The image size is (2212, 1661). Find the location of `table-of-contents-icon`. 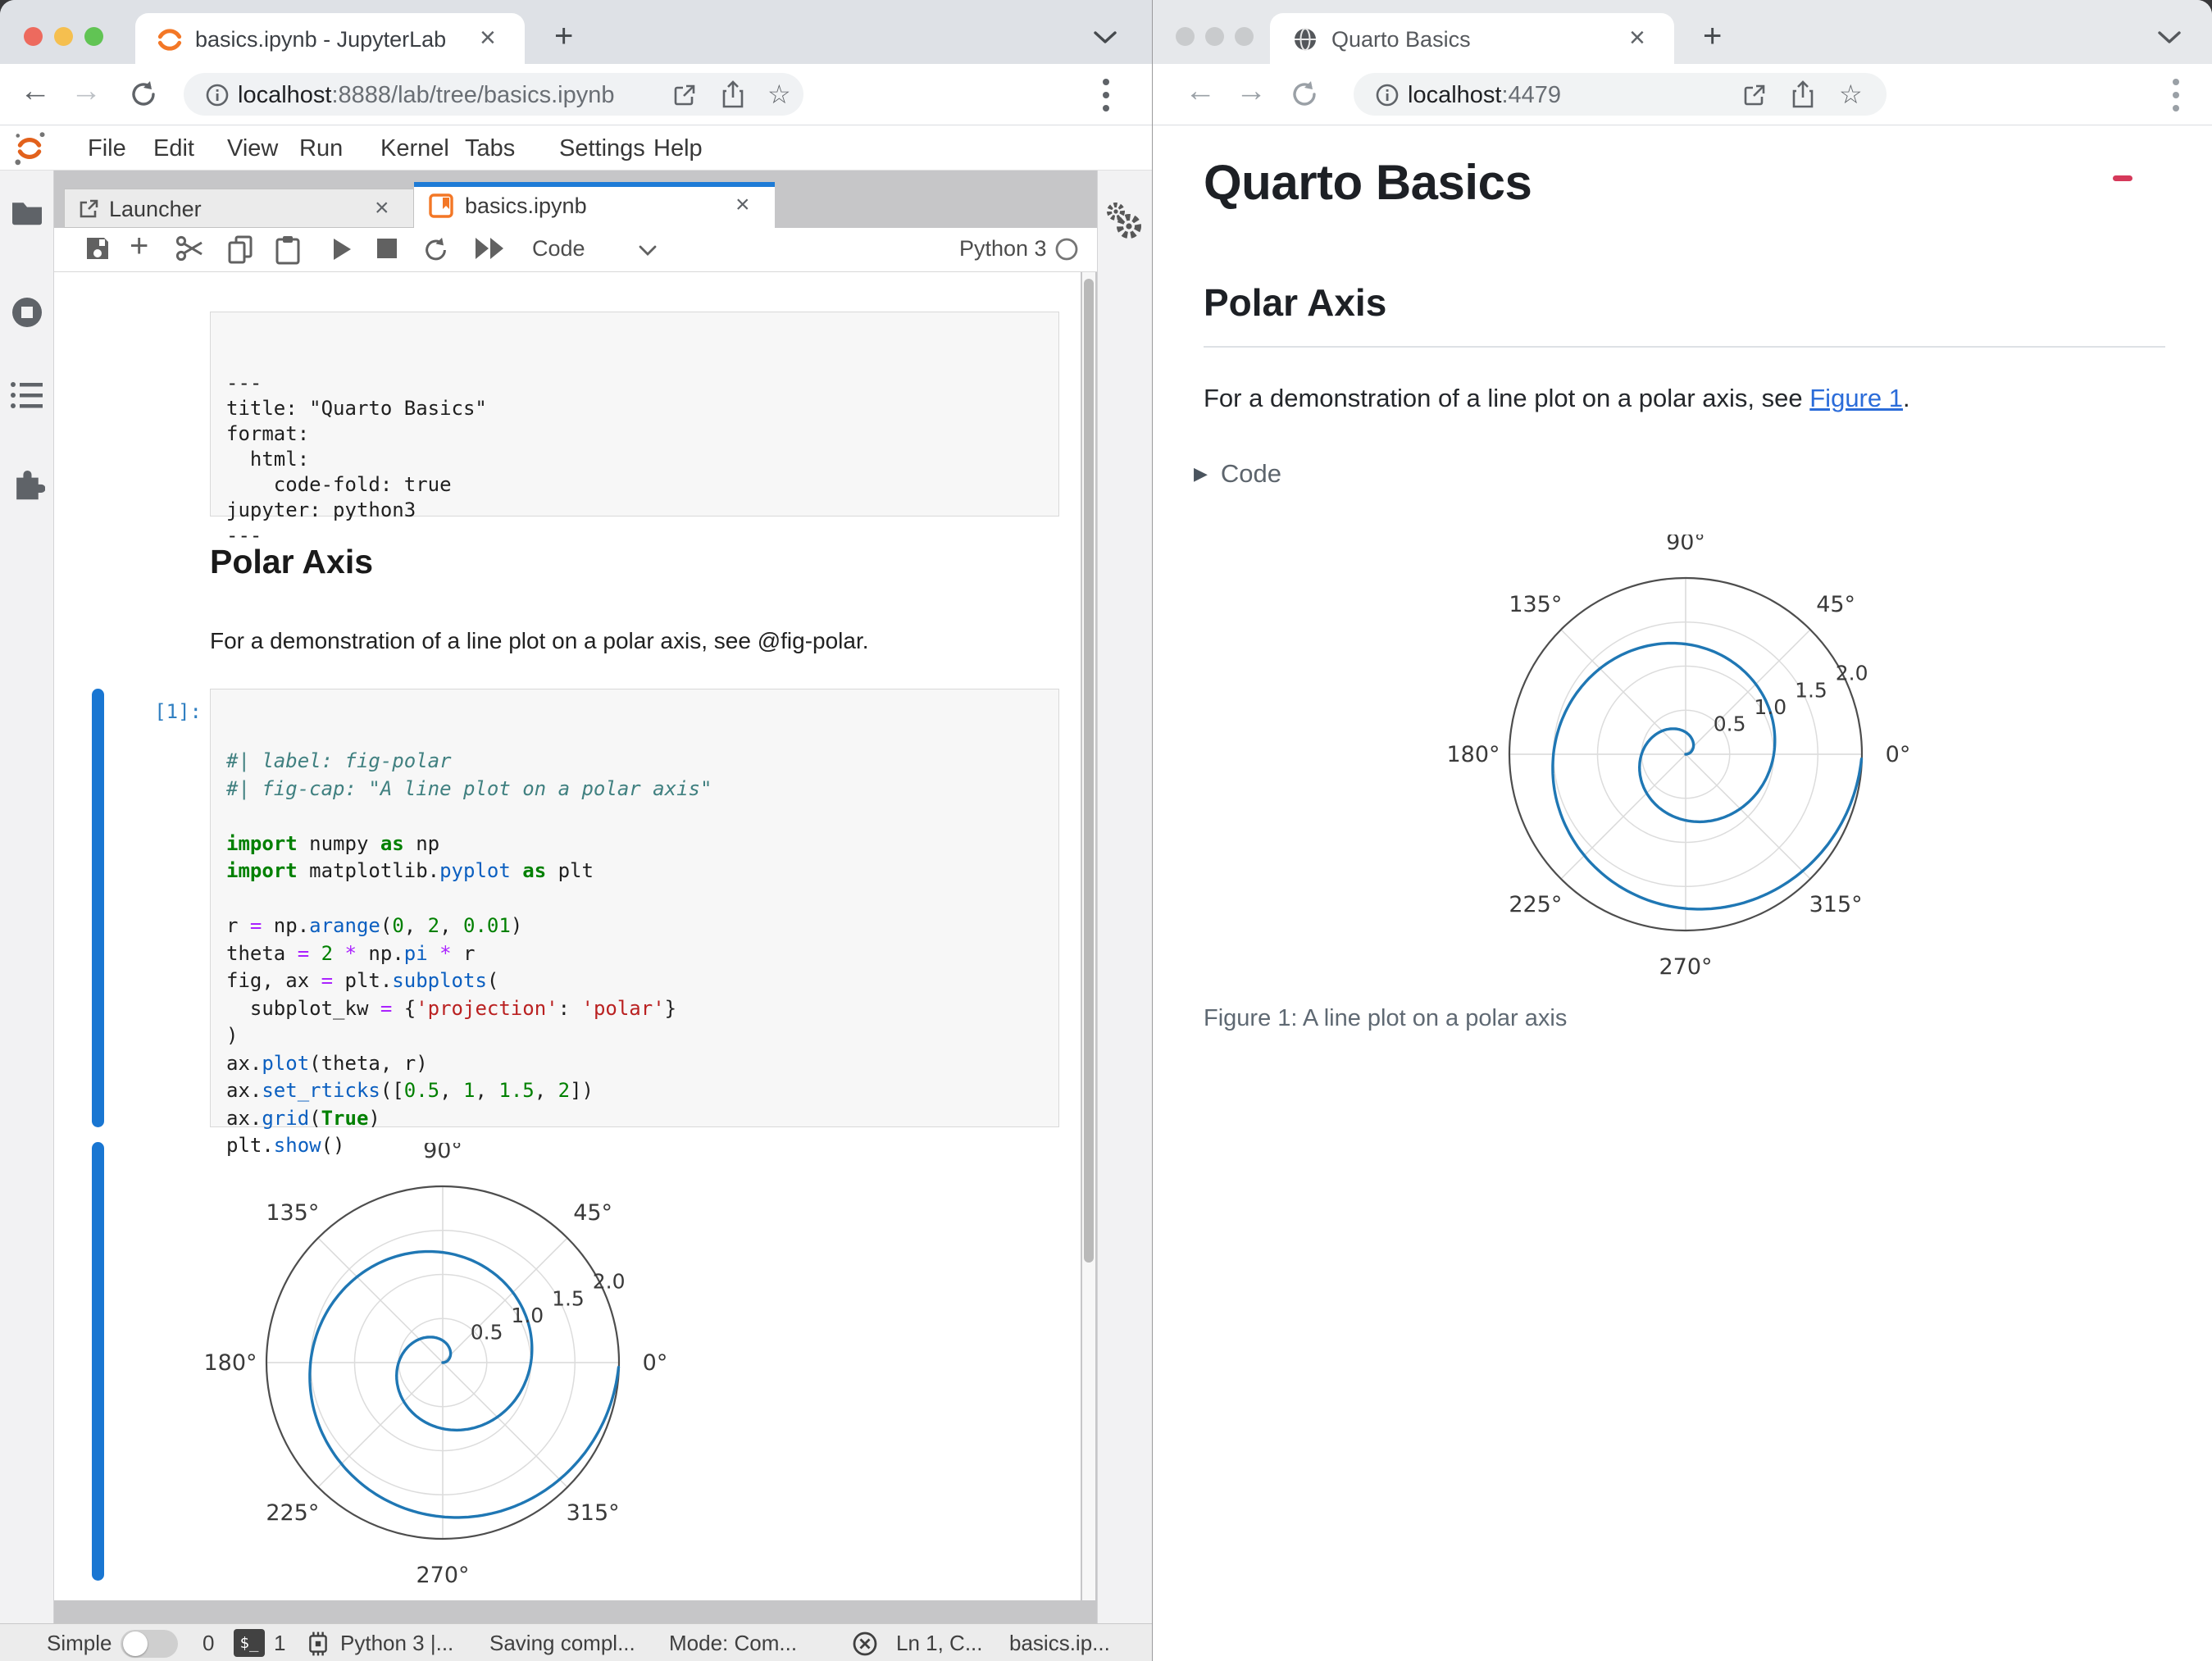

table-of-contents-icon is located at coordinates (27, 395).